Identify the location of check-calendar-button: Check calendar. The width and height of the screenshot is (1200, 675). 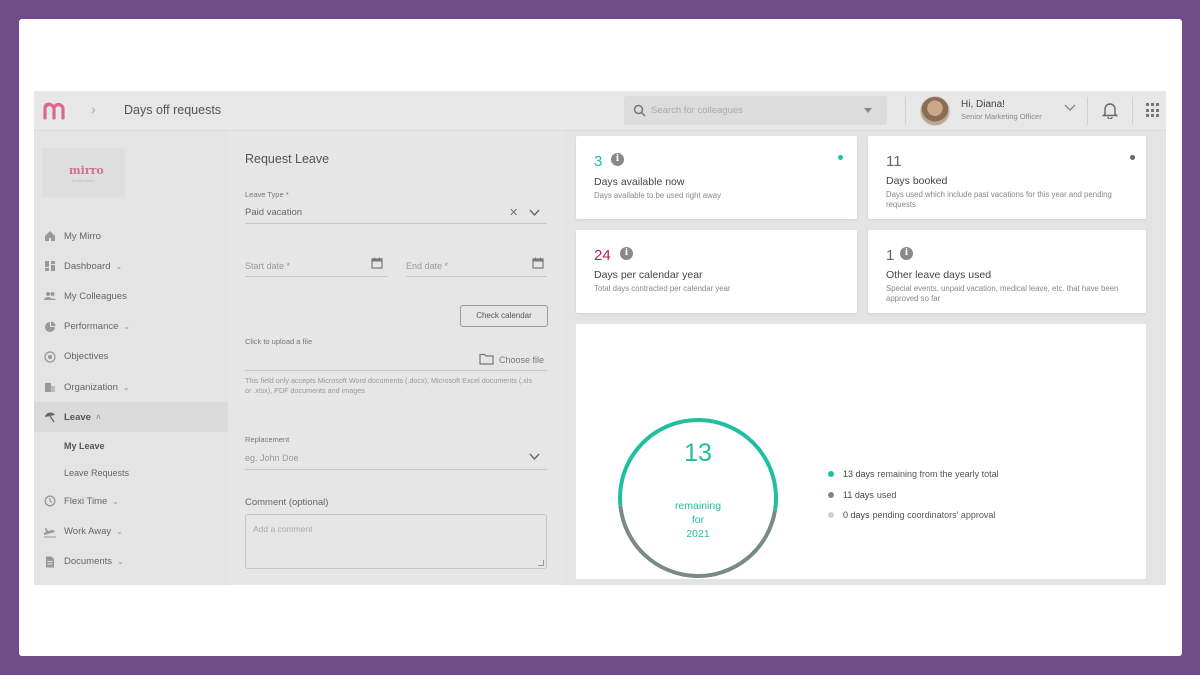
(504, 316).